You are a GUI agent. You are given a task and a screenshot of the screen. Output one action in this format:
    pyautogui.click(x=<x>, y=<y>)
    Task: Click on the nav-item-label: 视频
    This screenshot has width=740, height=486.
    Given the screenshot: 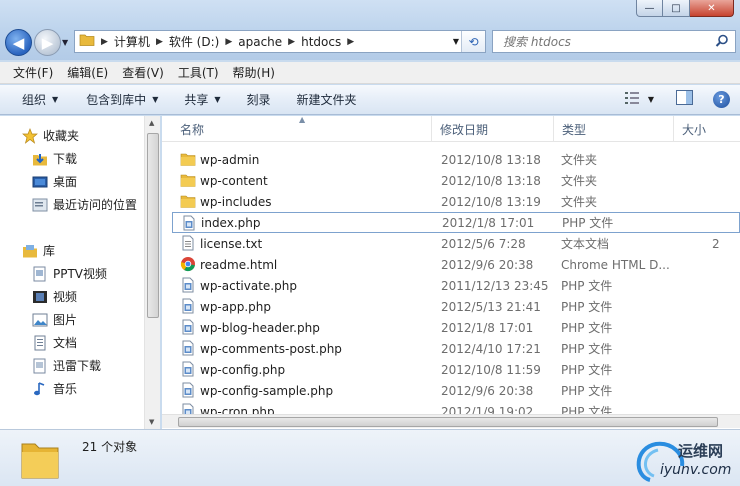 What is the action you would take?
    pyautogui.click(x=65, y=297)
    